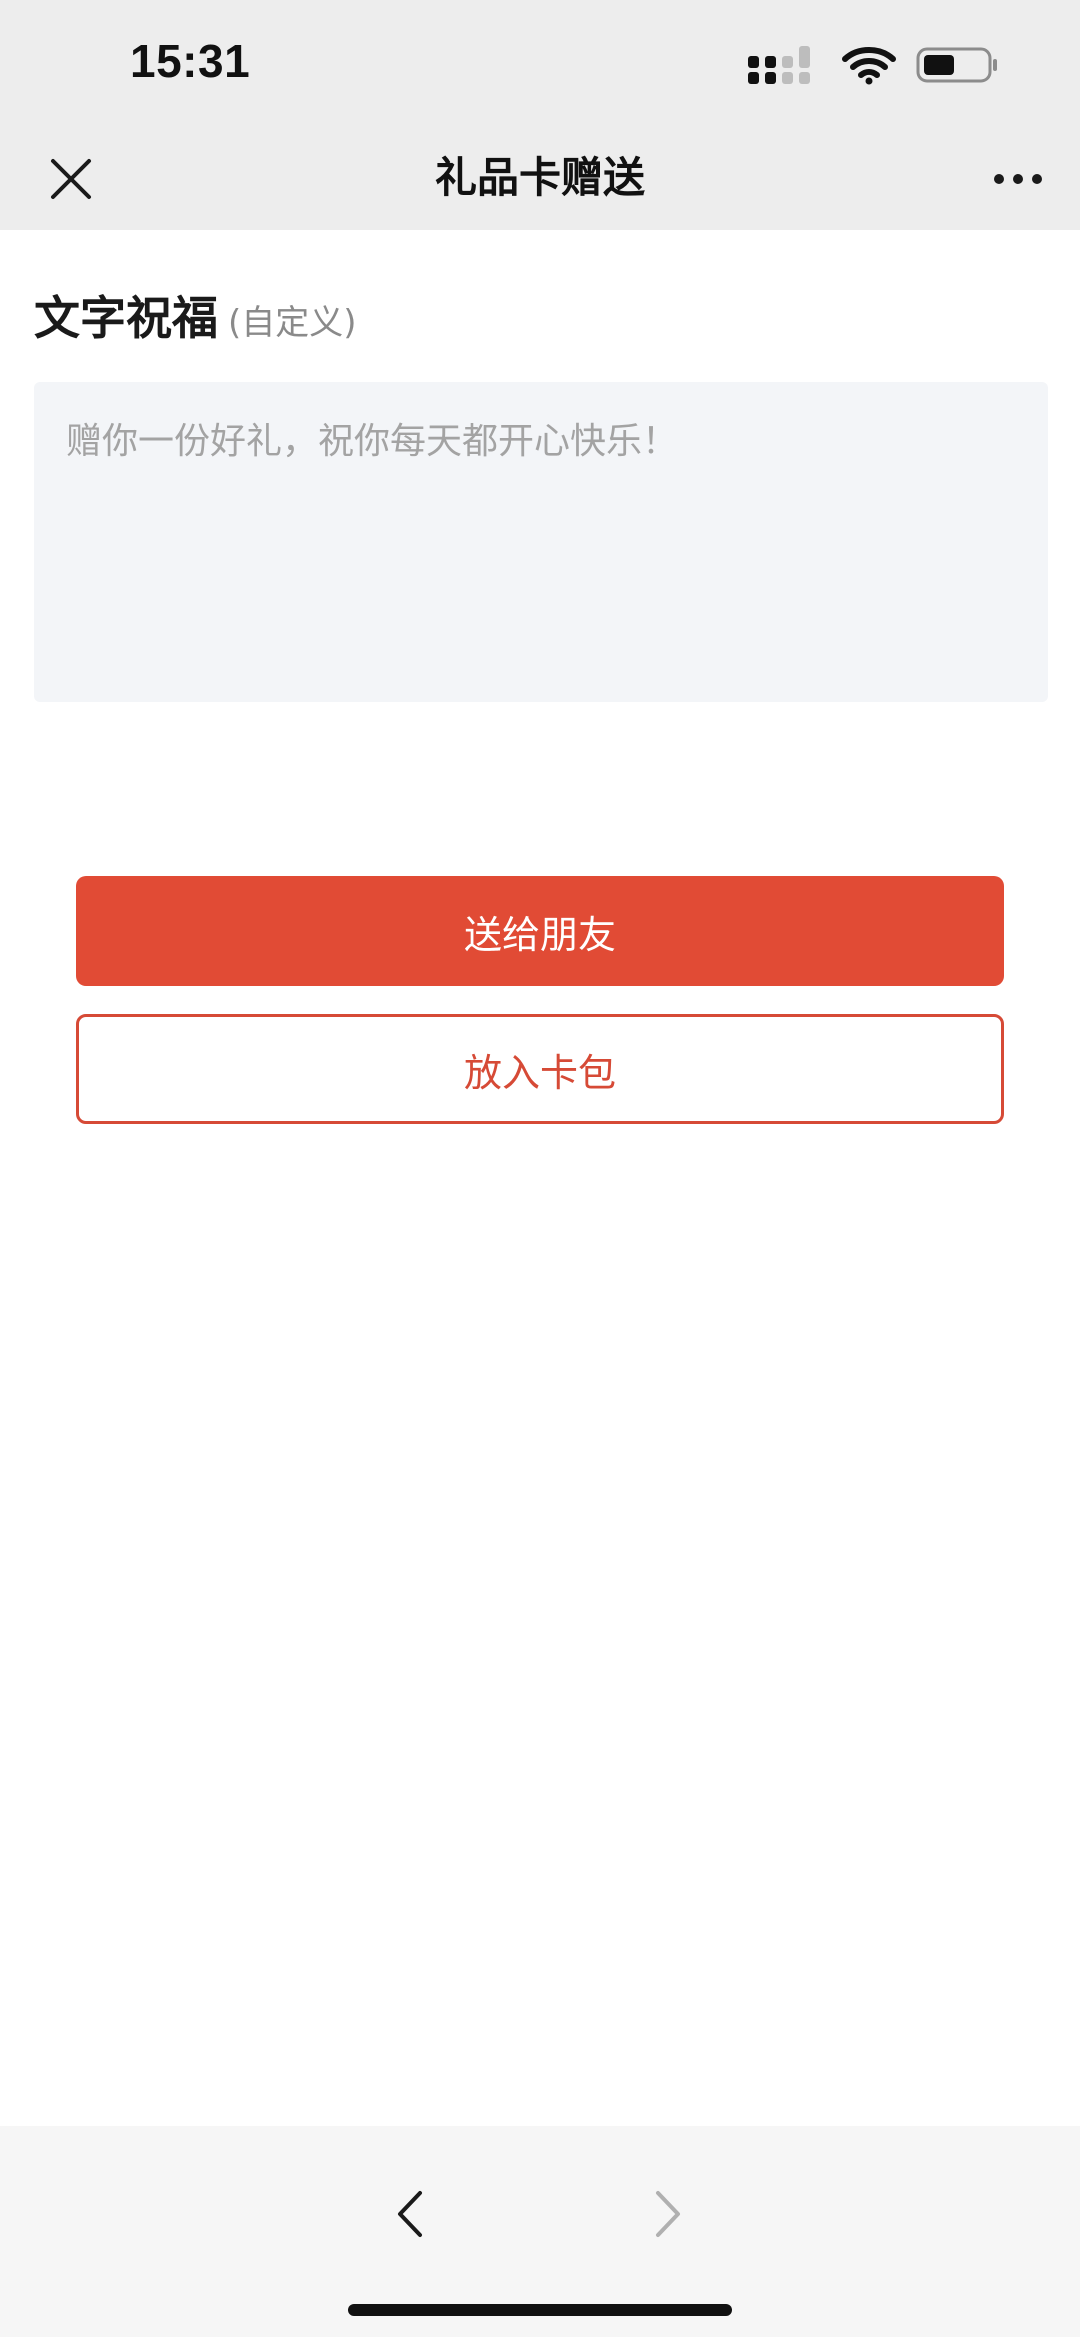 Image resolution: width=1080 pixels, height=2337 pixels. I want to click on blessing-section-title: 文字祝福 (自定义), so click(195, 315).